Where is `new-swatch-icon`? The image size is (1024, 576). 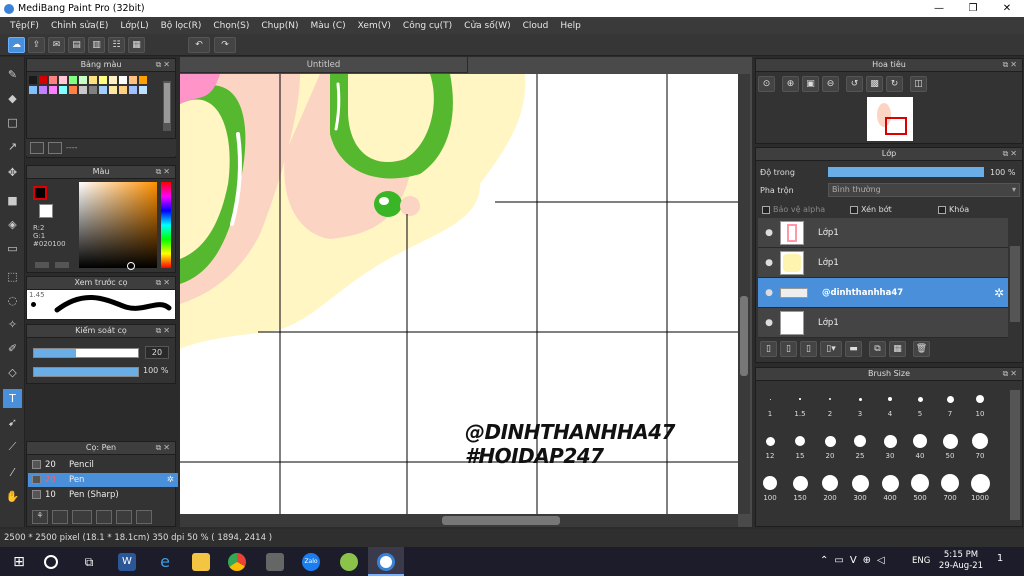 new-swatch-icon is located at coordinates (37, 147).